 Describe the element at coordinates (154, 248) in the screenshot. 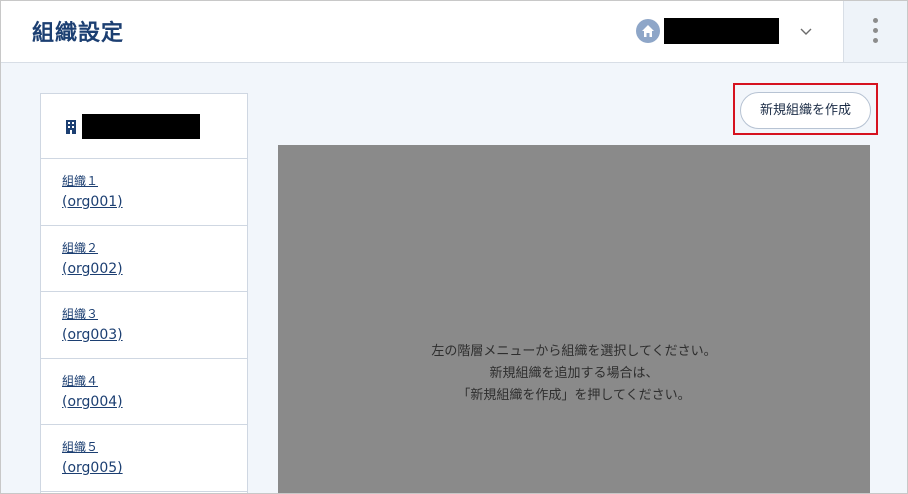

I see `org-name-link: 組織２` at that location.